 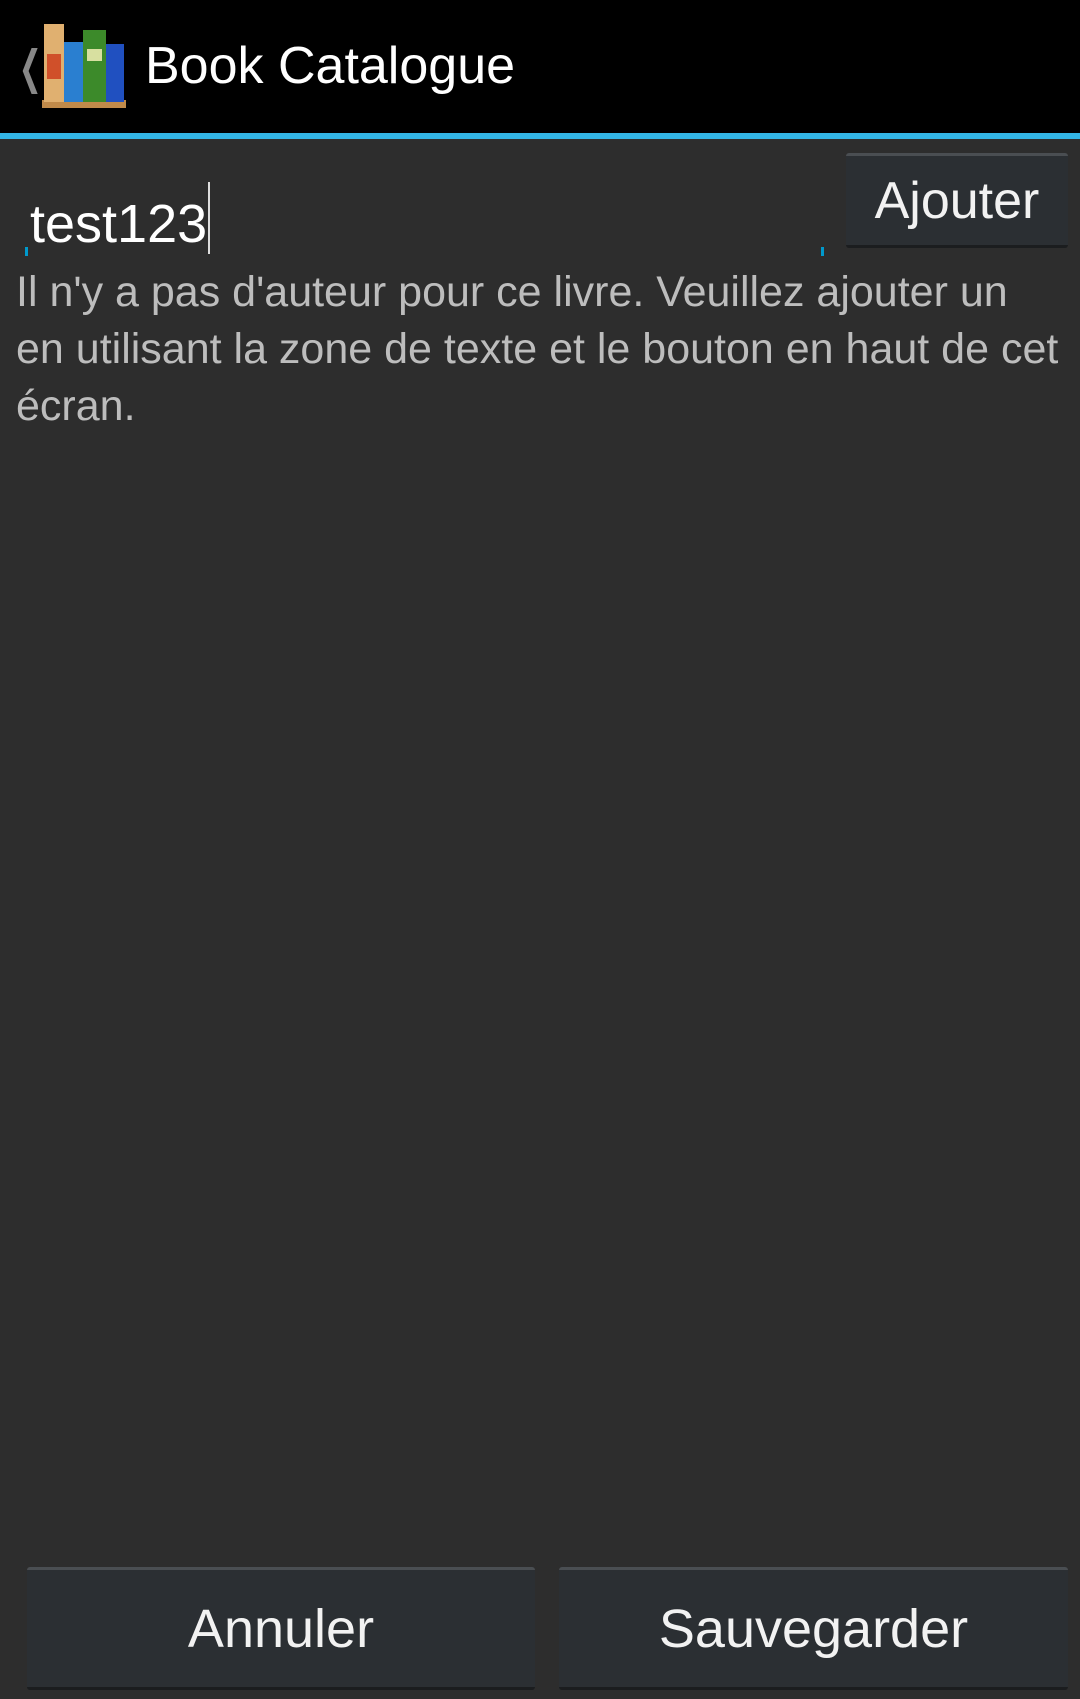 What do you see at coordinates (813, 1628) in the screenshot?
I see `save-button: Sauvegarder` at bounding box center [813, 1628].